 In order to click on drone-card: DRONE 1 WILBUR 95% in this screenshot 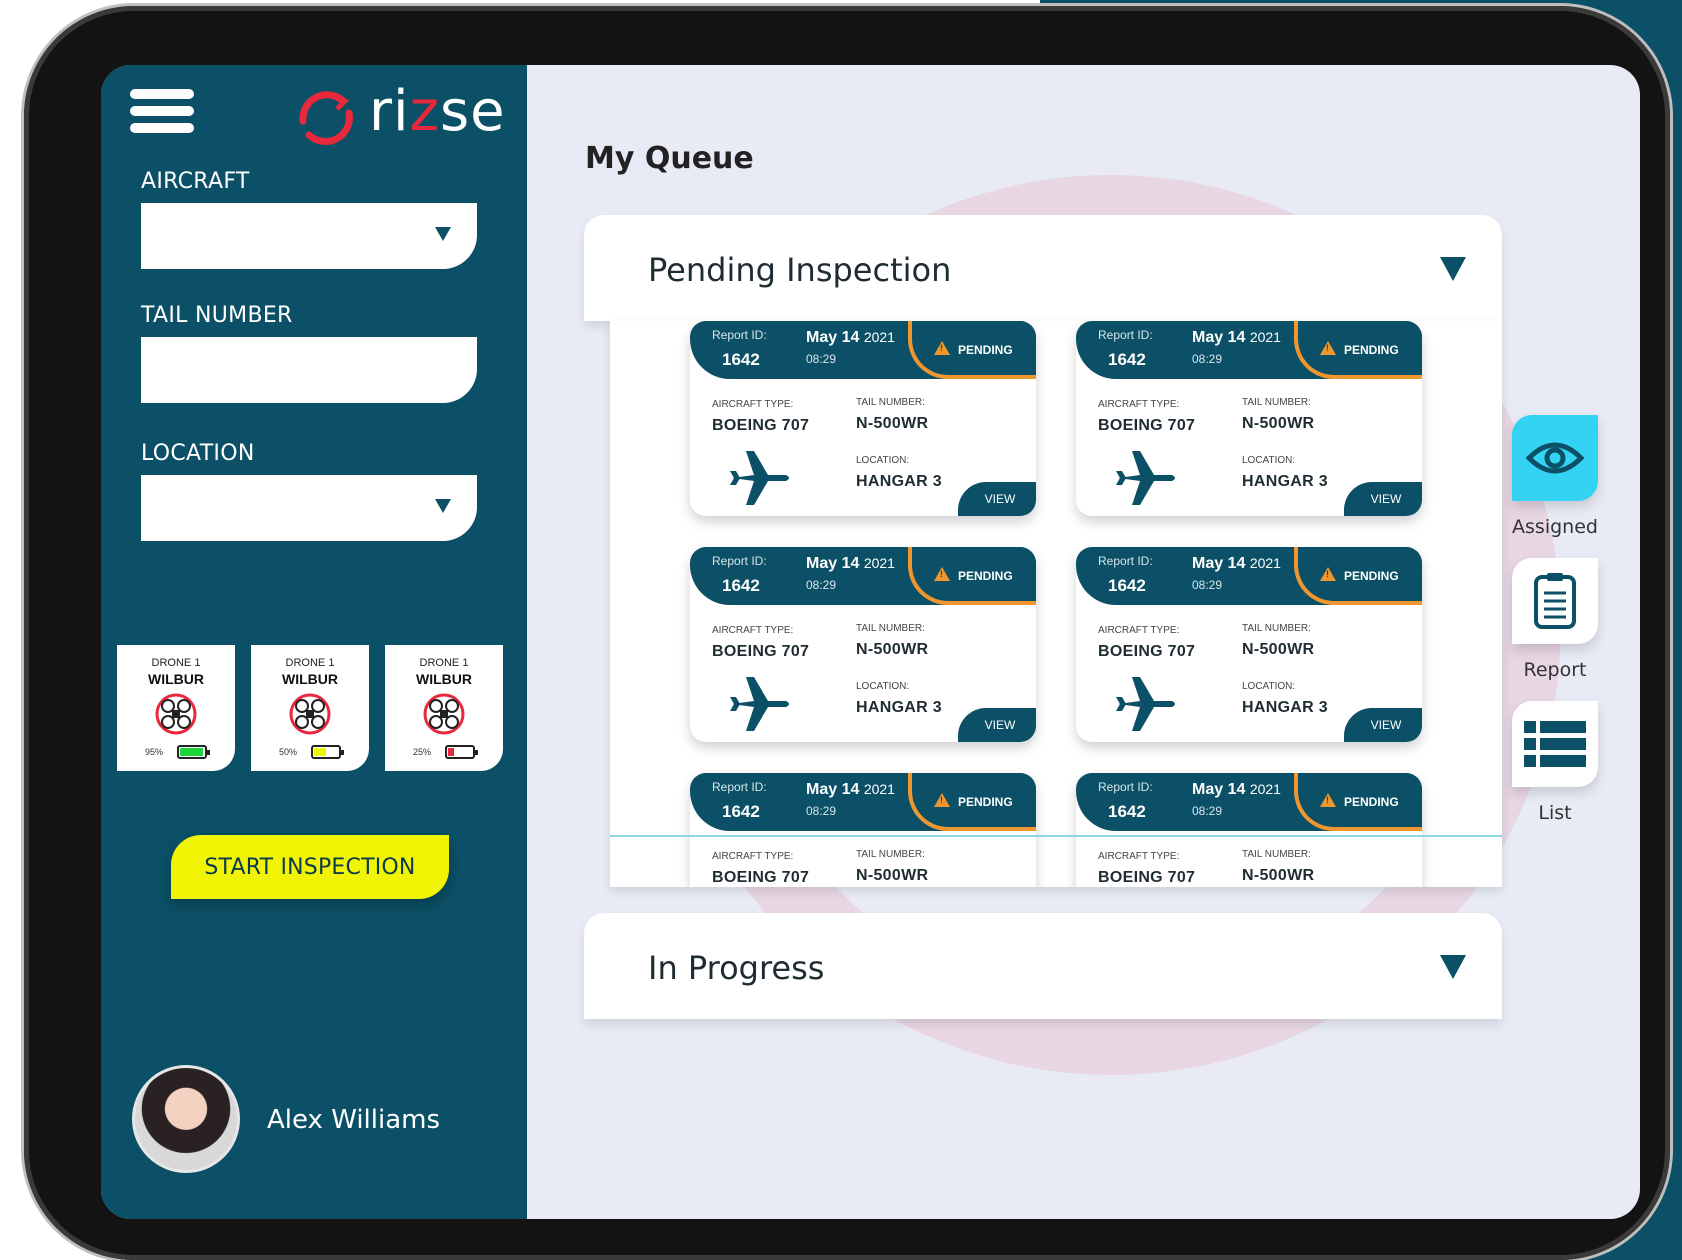, I will do `click(176, 708)`.